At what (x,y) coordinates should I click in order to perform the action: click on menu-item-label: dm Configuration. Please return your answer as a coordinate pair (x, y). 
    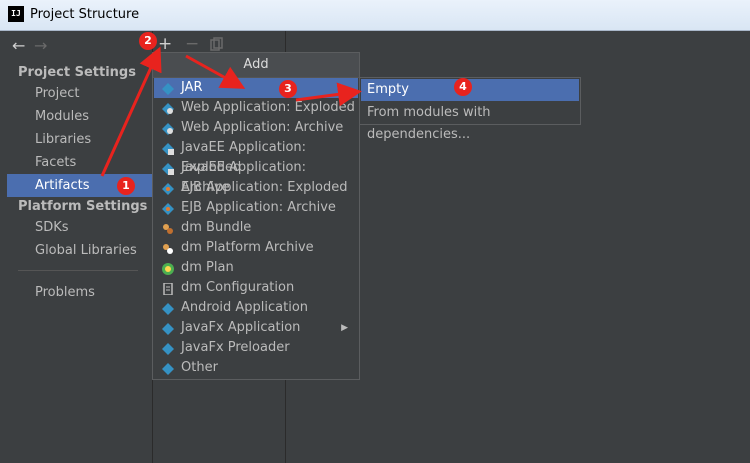
    Looking at the image, I should click on (238, 287).